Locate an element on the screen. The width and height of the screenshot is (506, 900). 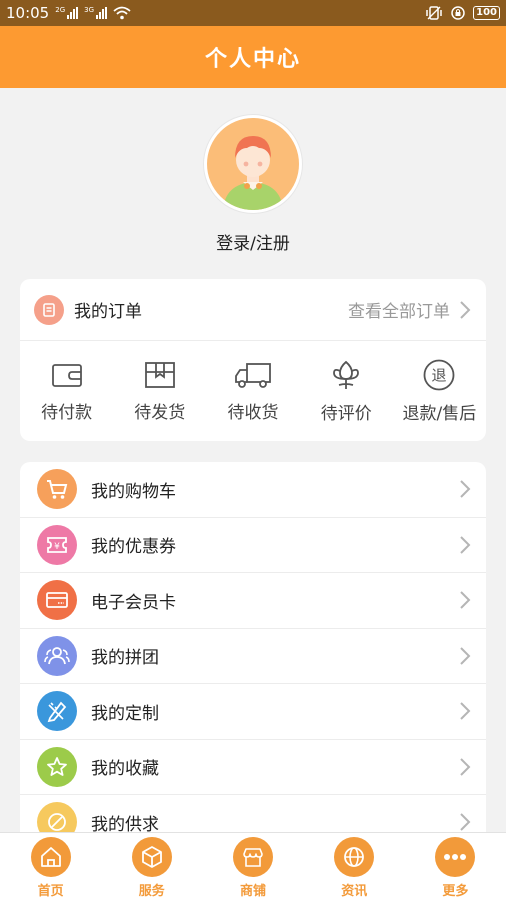
nav-label: 商铺 is located at coordinates (253, 891).